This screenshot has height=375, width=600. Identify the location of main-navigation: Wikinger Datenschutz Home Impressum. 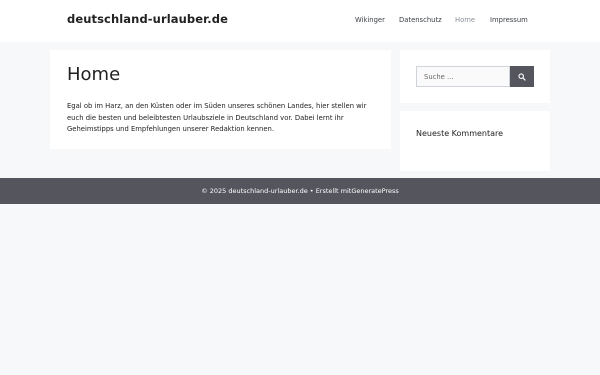
(300, 22).